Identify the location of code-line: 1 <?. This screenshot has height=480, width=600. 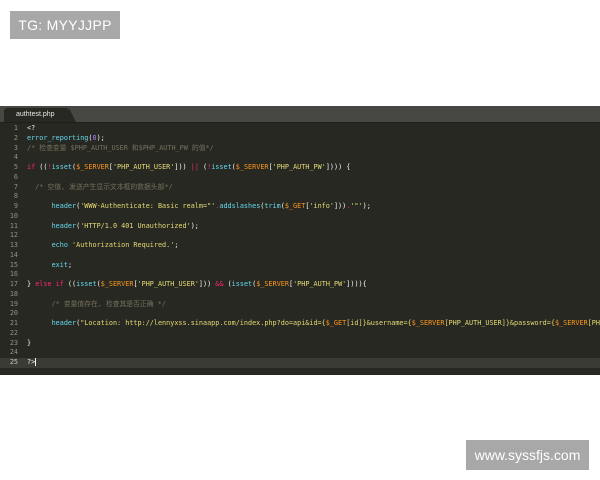
(300, 129).